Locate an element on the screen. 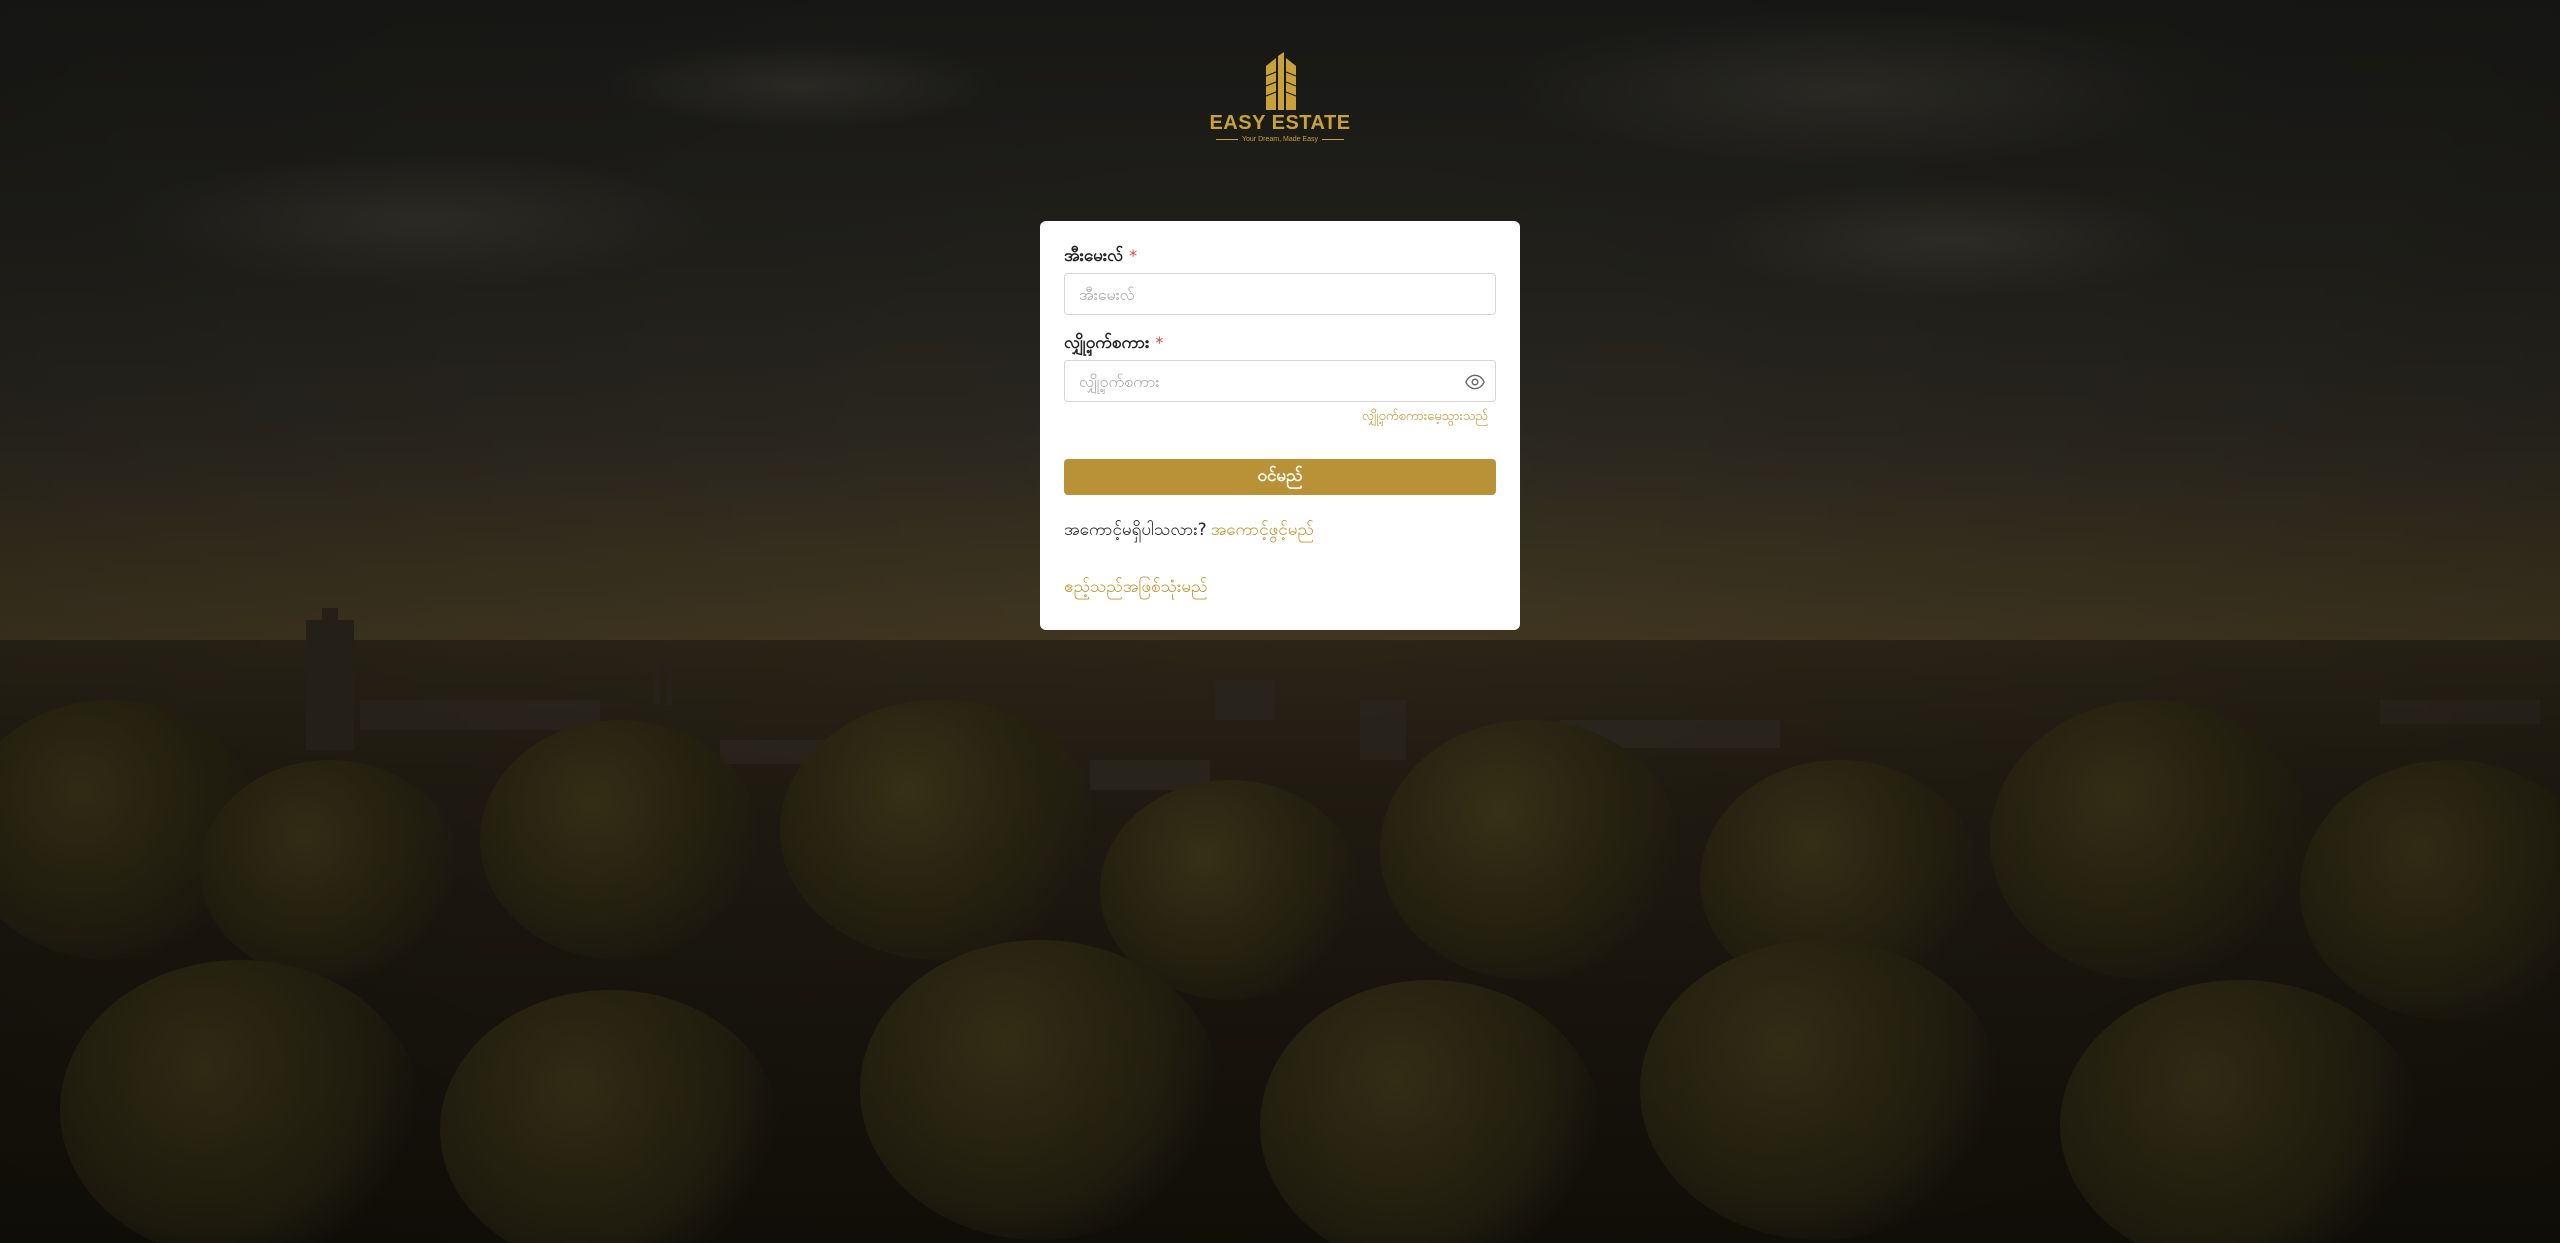  building-logo-icon is located at coordinates (1281, 81).